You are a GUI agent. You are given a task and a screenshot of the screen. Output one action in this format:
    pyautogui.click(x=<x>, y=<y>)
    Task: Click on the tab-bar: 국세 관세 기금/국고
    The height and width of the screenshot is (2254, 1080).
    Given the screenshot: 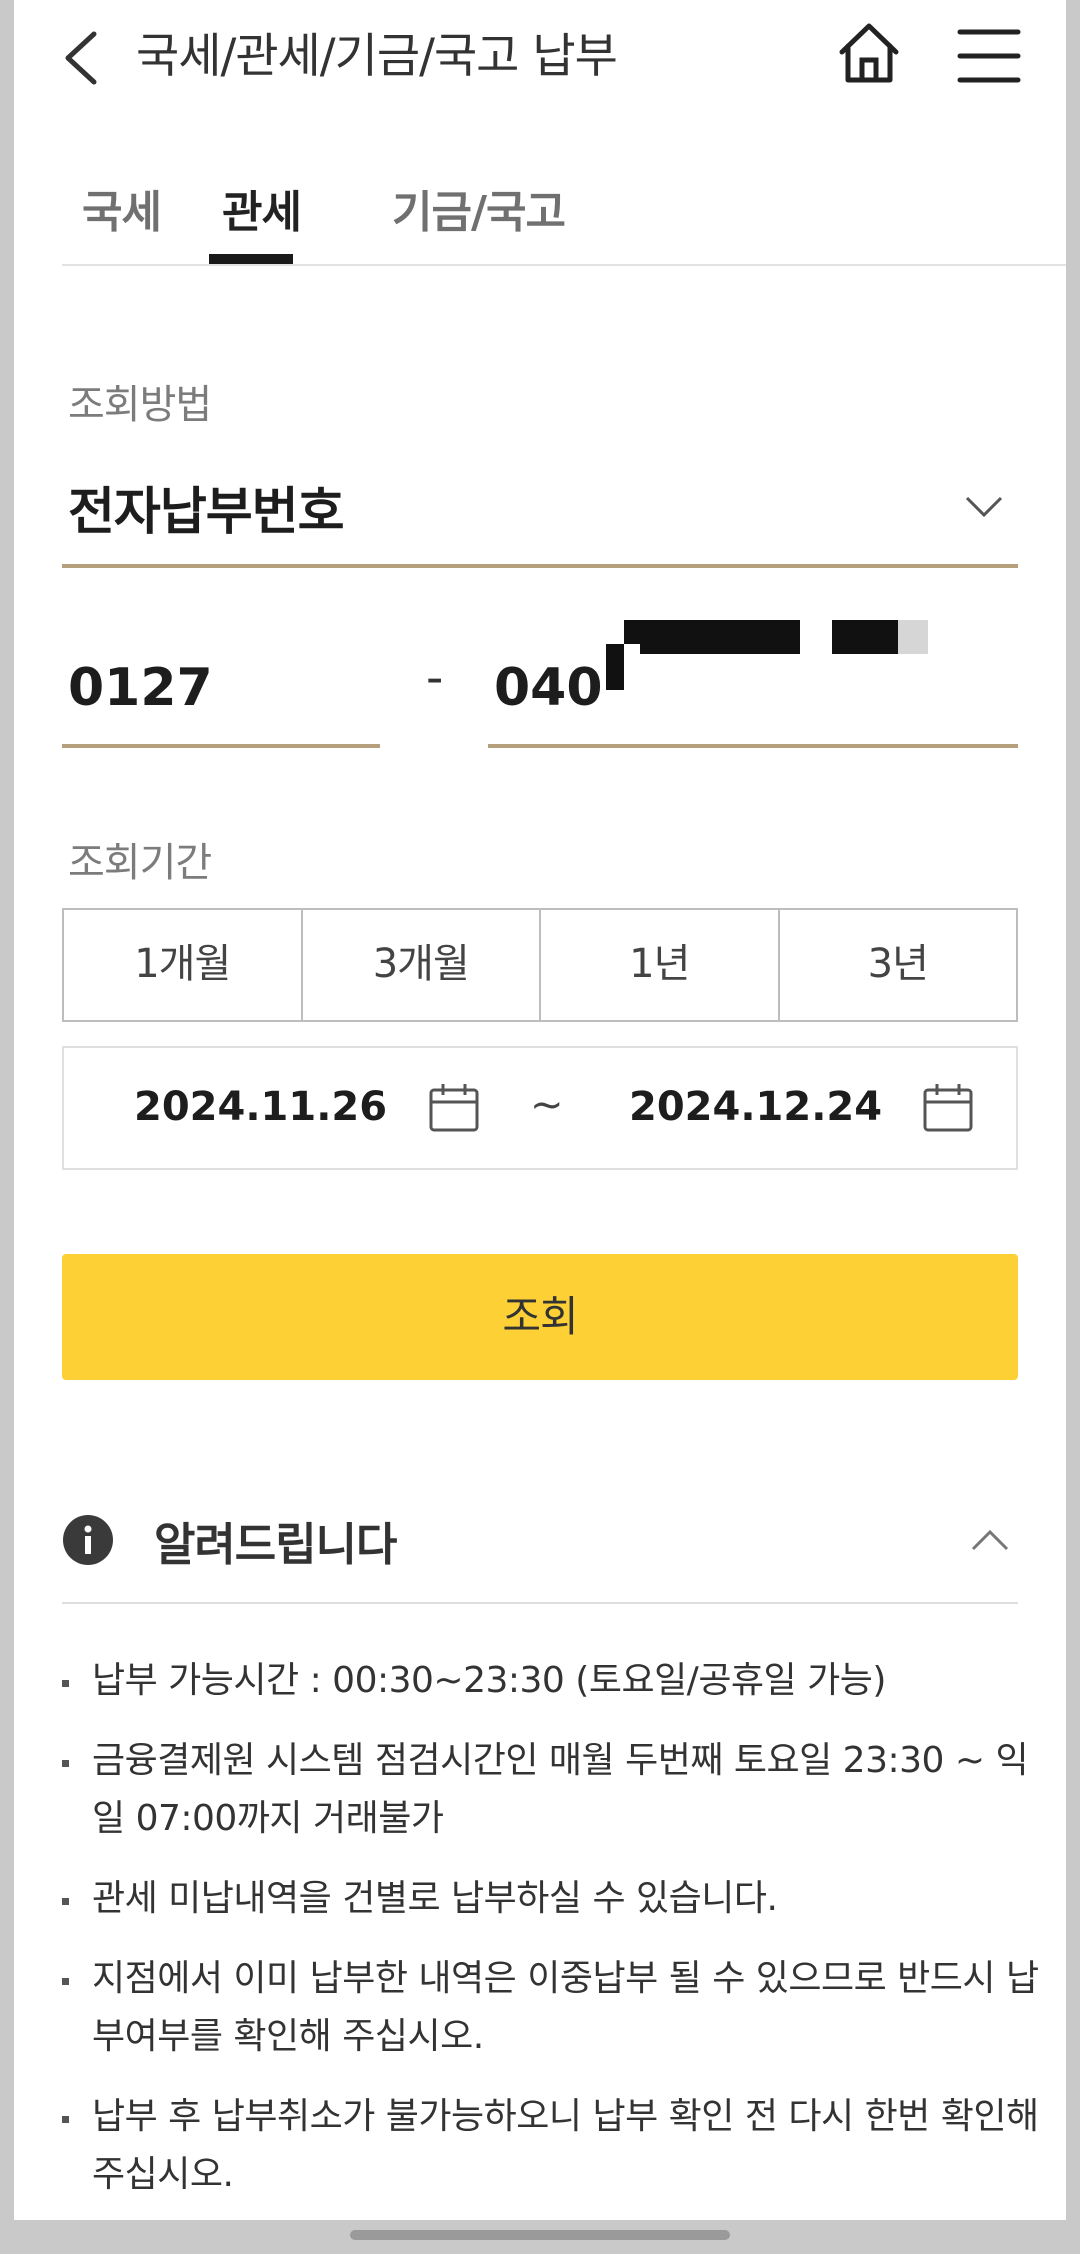 What is the action you would take?
    pyautogui.click(x=564, y=218)
    